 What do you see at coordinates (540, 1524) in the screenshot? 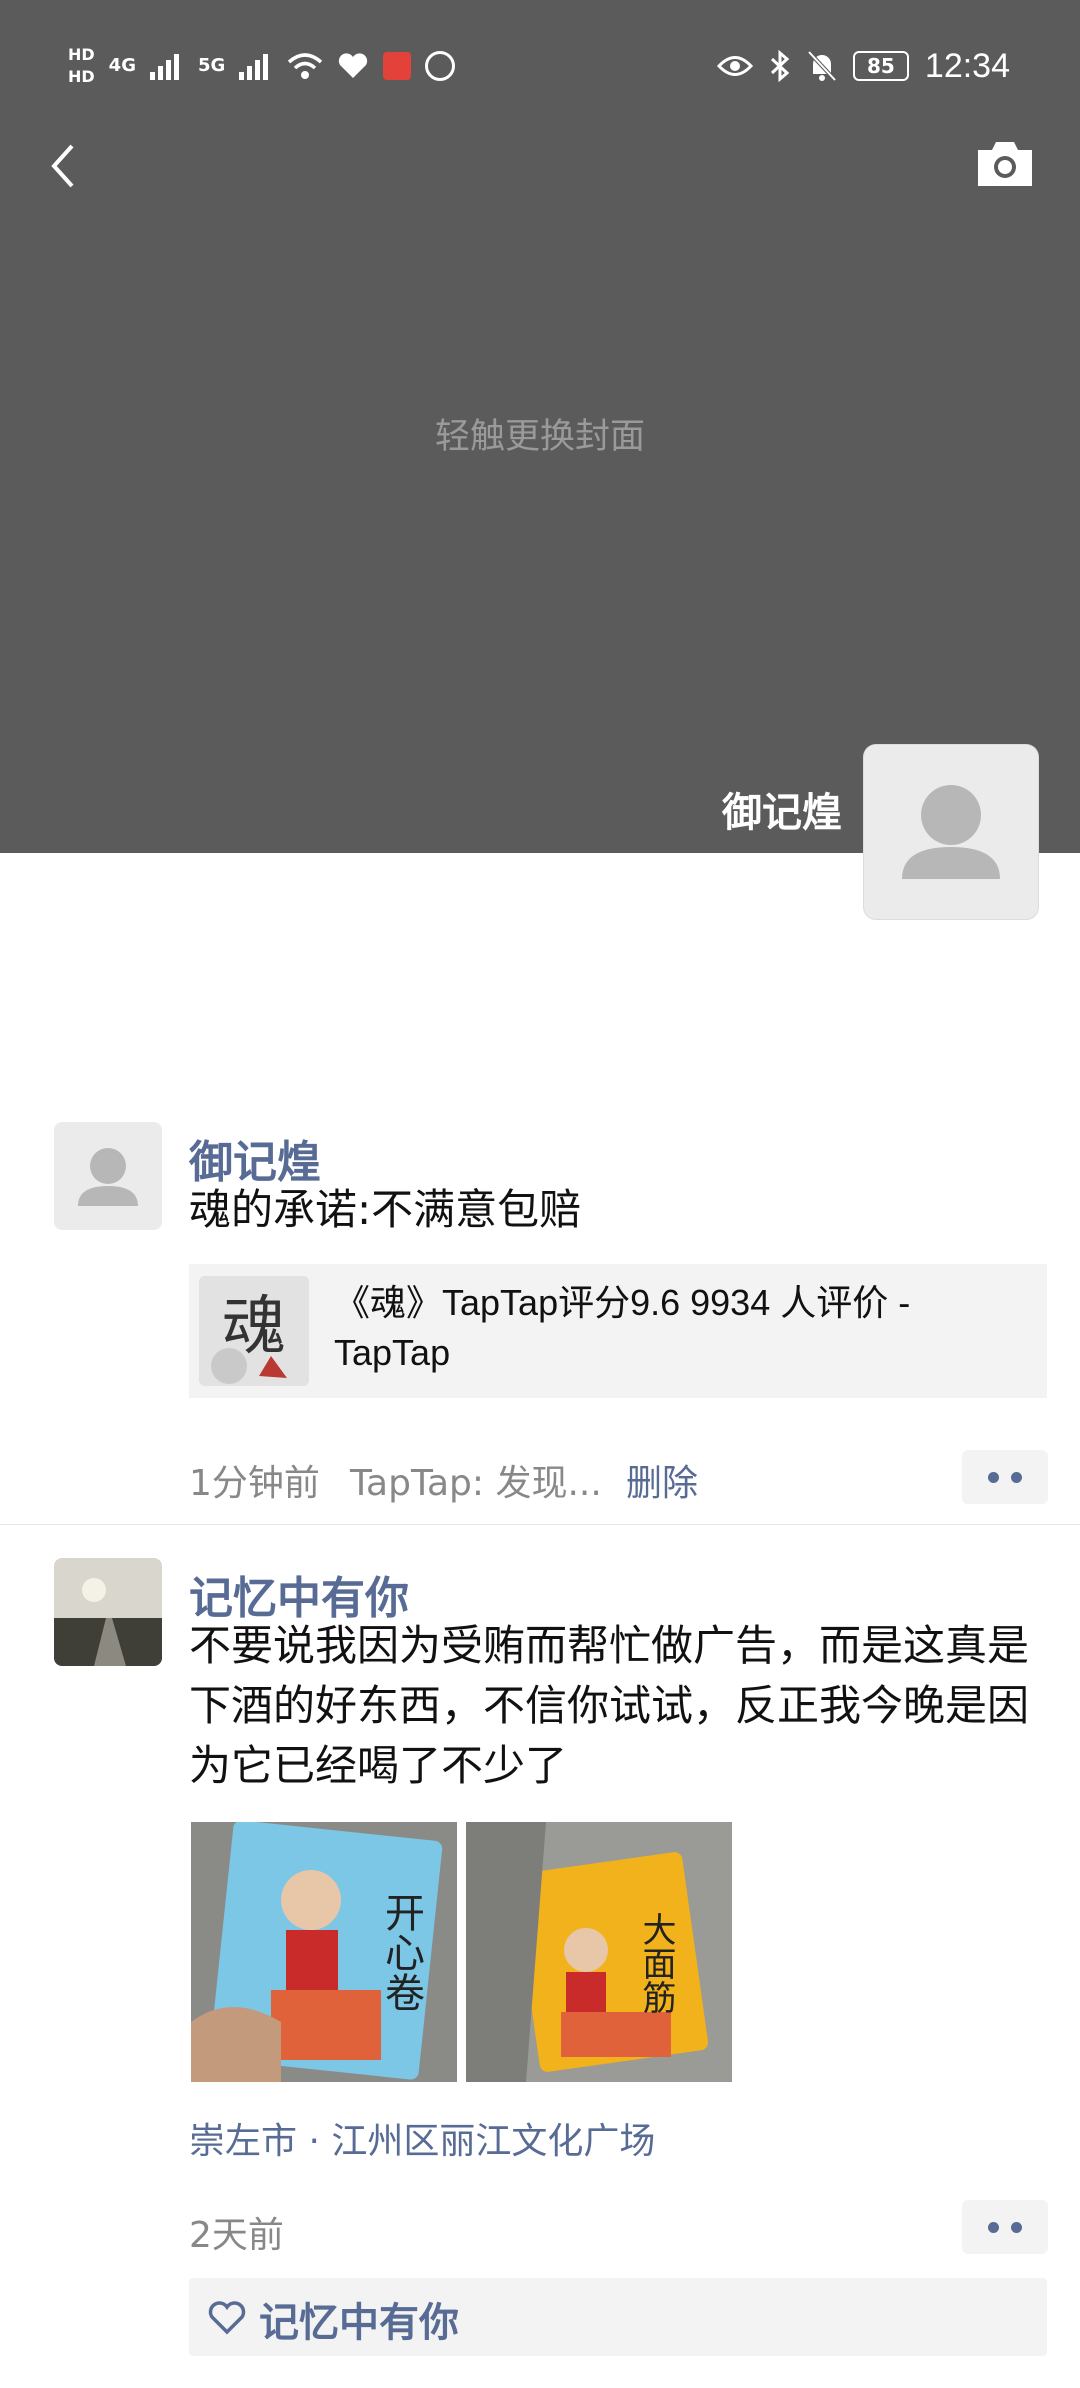
I see `post-divider` at bounding box center [540, 1524].